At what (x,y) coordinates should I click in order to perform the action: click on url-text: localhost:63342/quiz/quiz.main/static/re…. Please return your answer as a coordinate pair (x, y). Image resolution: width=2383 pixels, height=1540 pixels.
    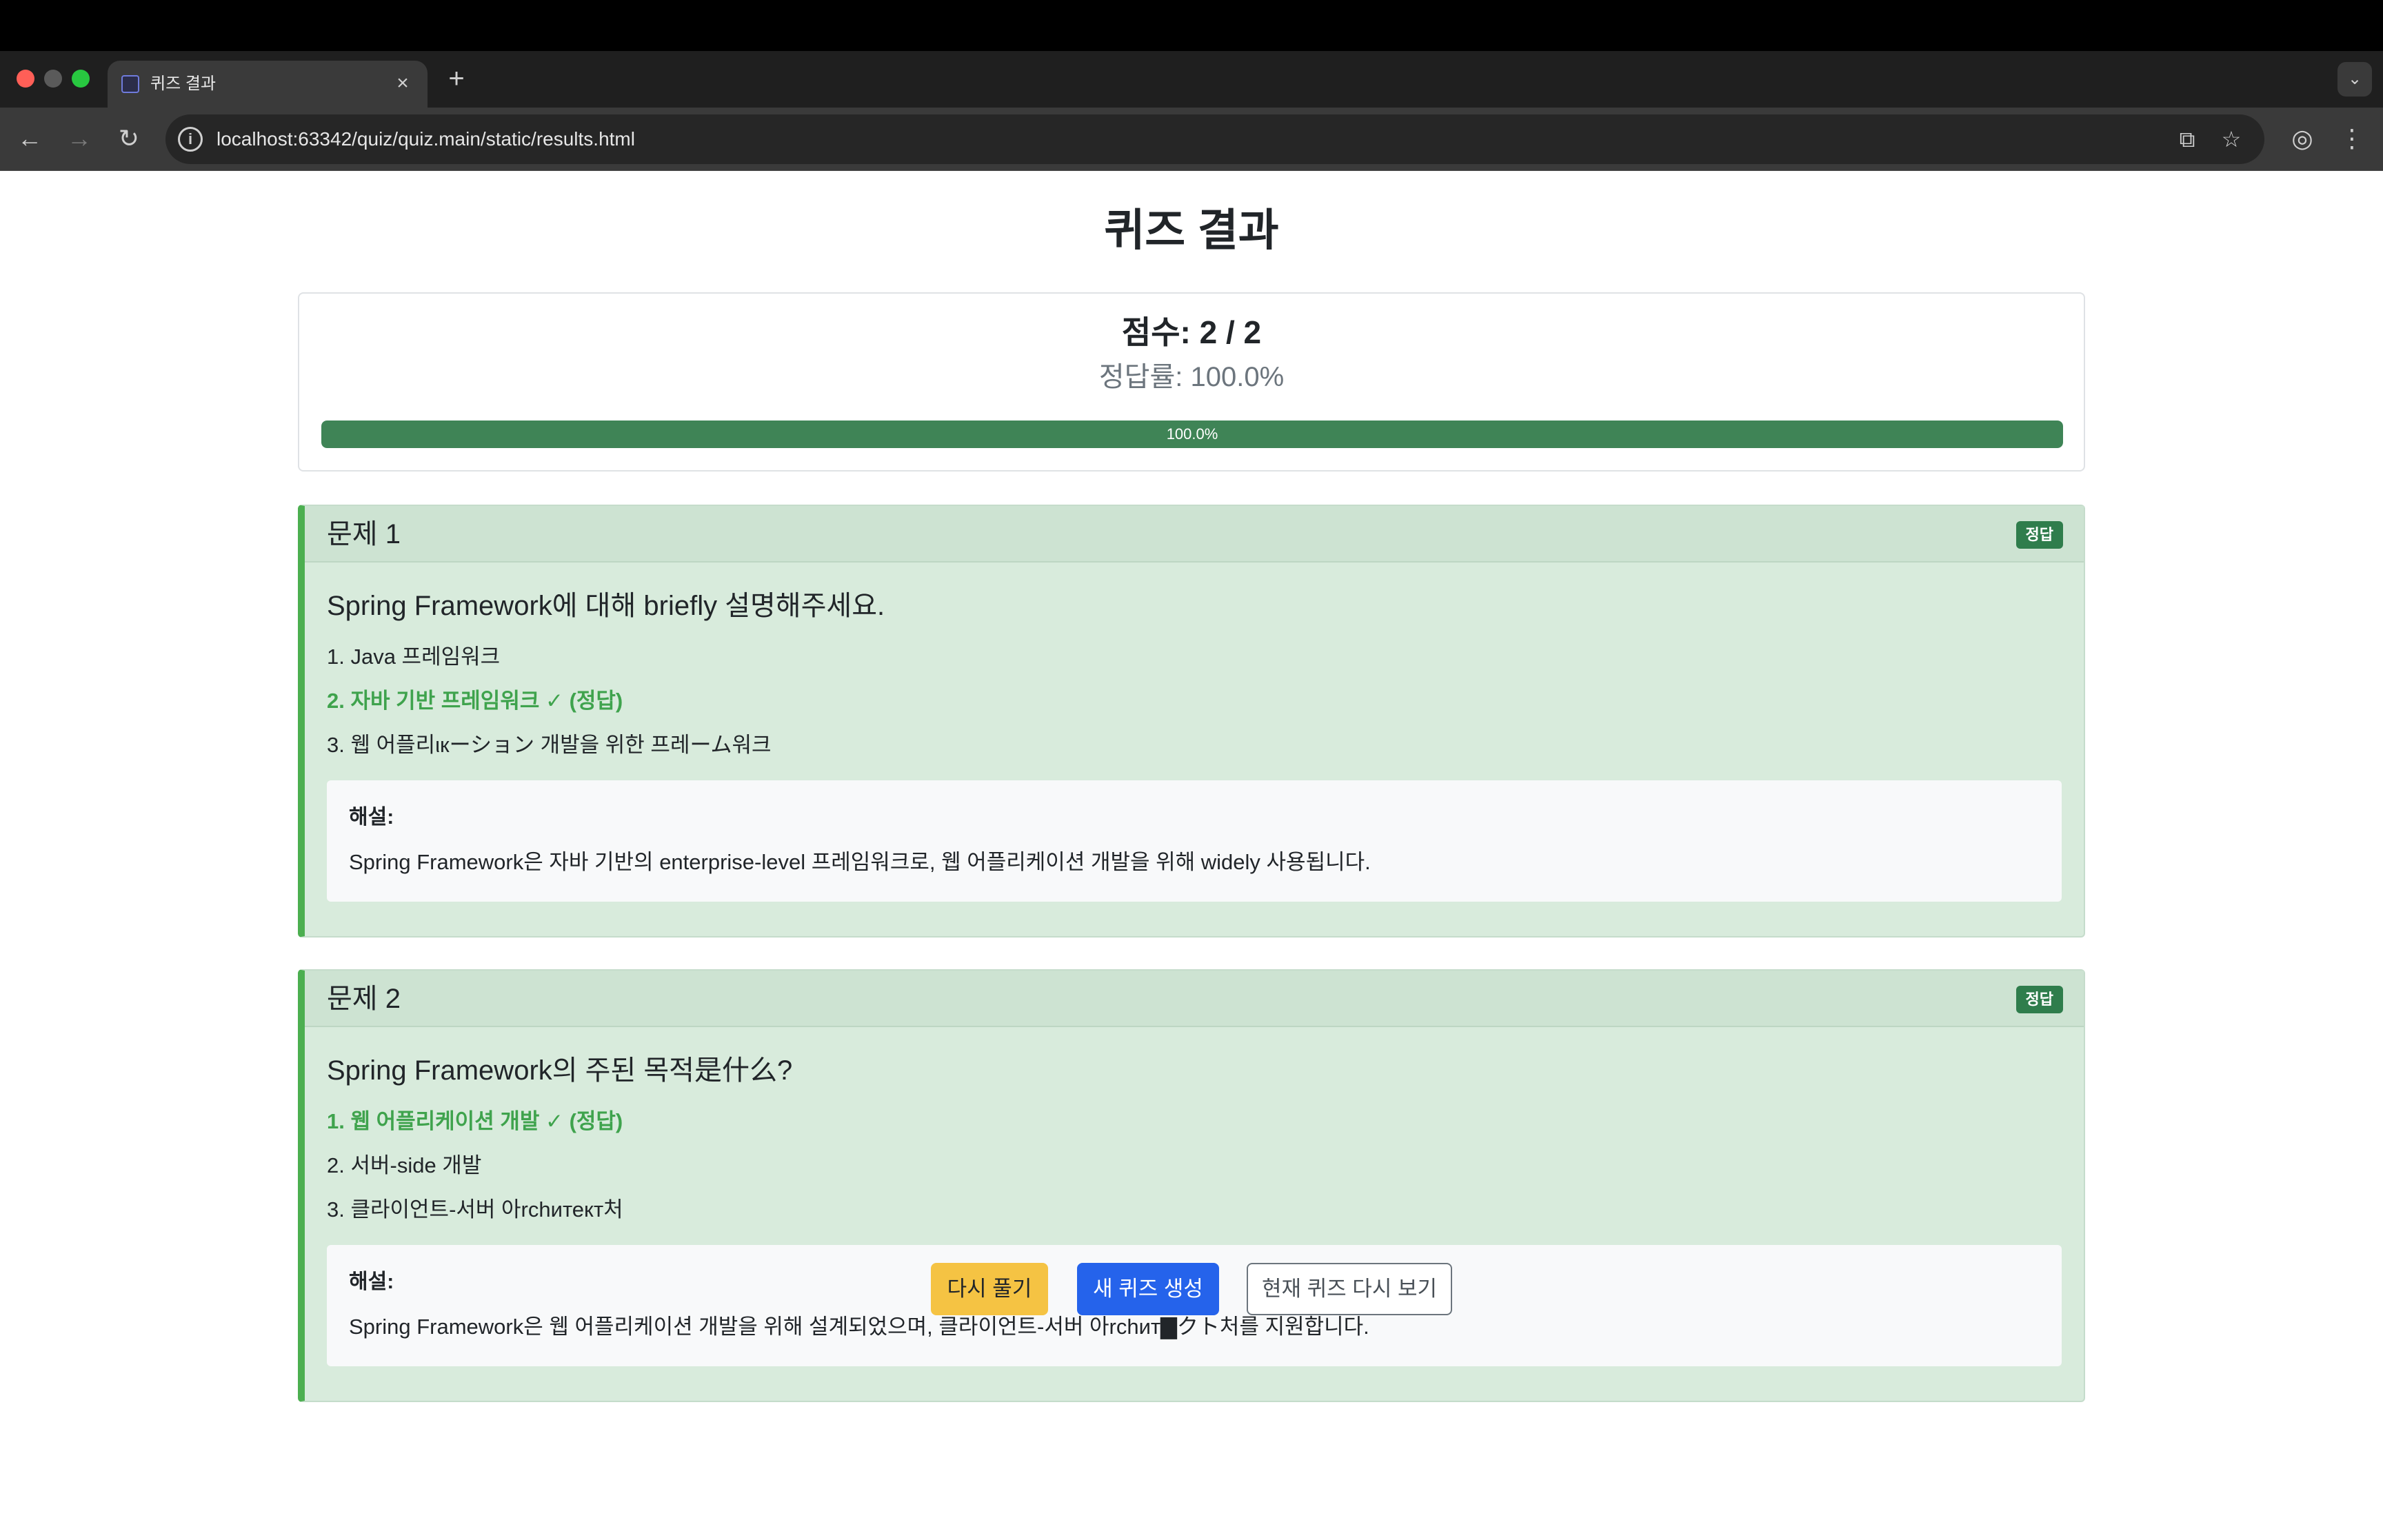
    Looking at the image, I should click on (426, 140).